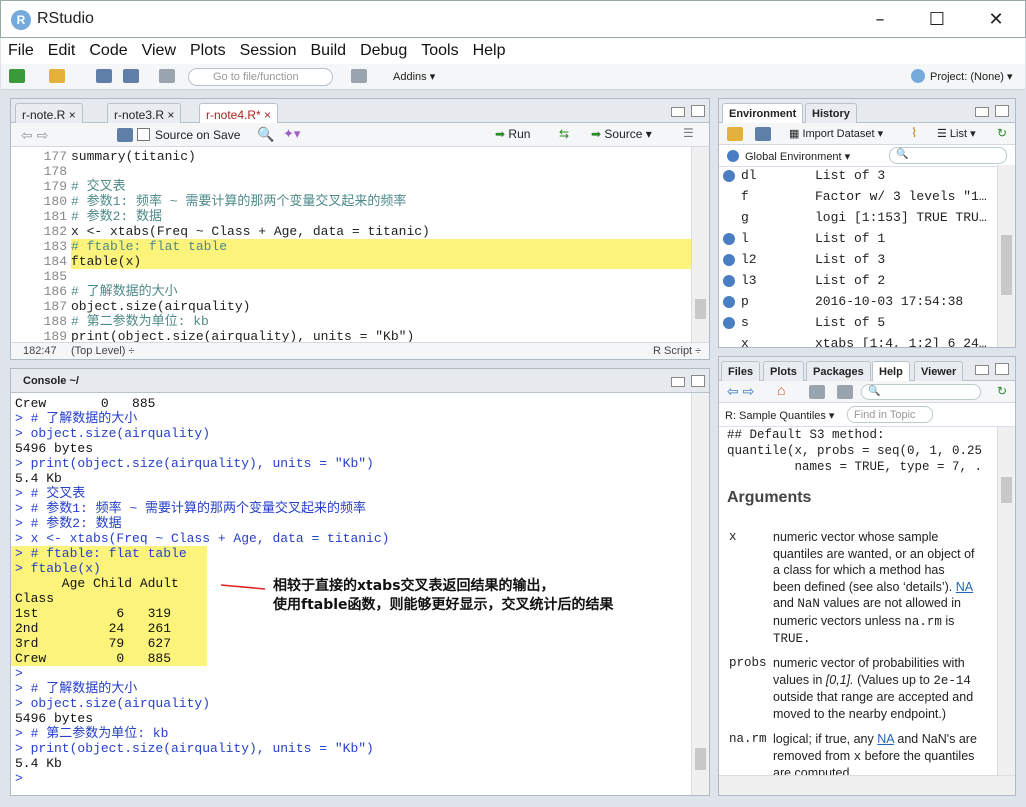 The width and height of the screenshot is (1026, 807). I want to click on new-window-icon, so click(845, 392).